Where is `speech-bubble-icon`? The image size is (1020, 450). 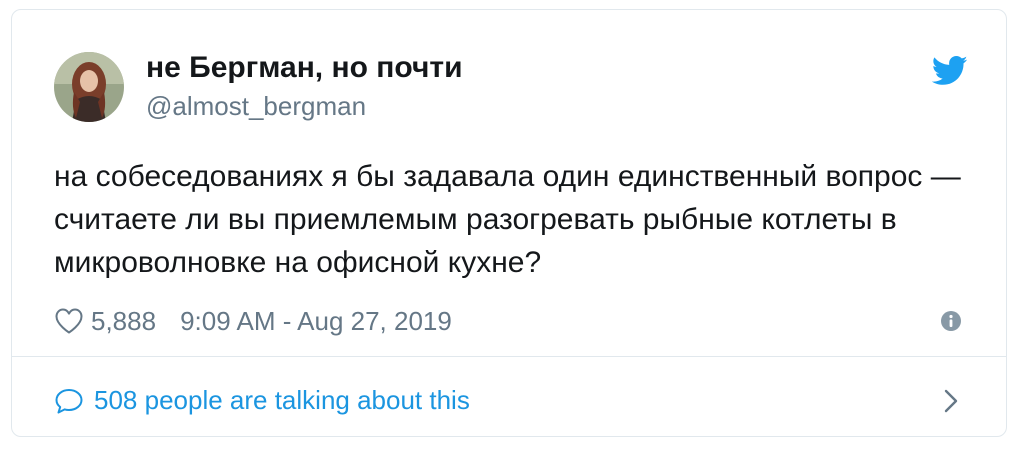 speech-bubble-icon is located at coordinates (69, 401).